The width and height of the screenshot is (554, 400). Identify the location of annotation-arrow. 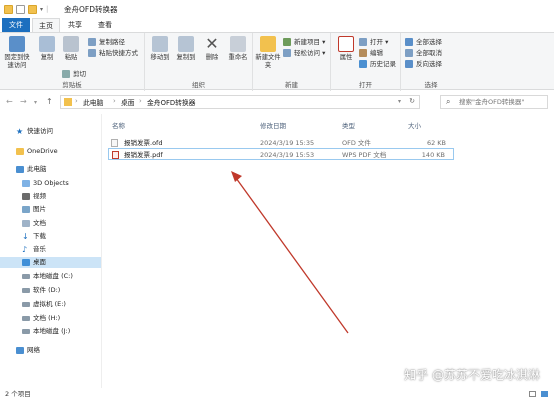
(290, 252).